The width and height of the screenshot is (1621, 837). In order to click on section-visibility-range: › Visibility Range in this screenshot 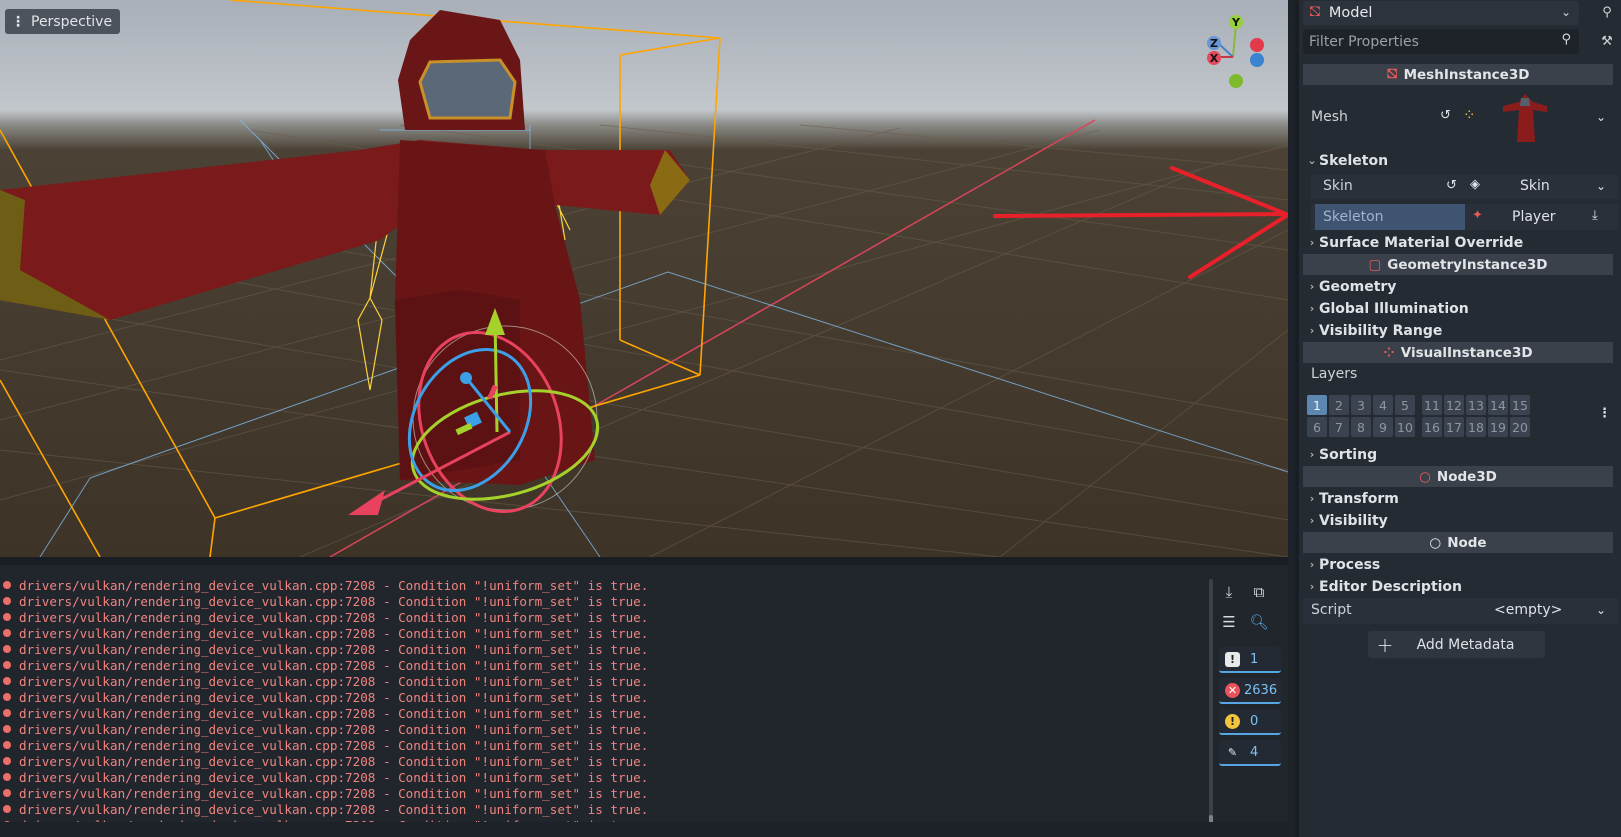, I will do `click(1460, 330)`.